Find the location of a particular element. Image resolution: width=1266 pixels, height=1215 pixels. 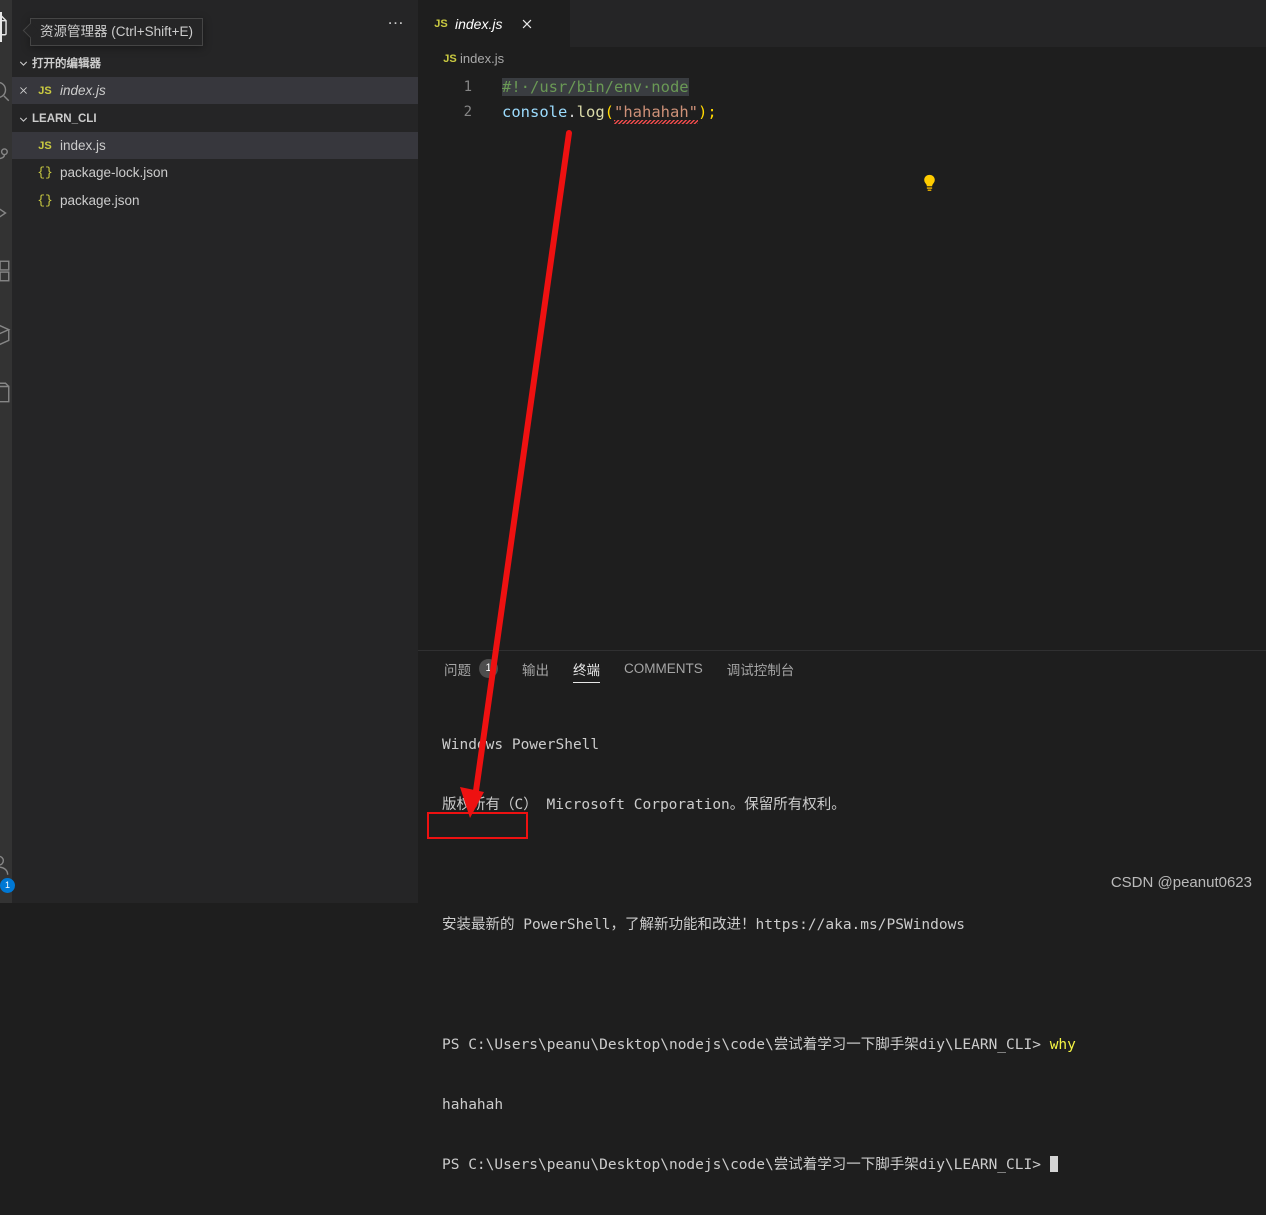

editor-tab-bar: JS index.js is located at coordinates (842, 23).